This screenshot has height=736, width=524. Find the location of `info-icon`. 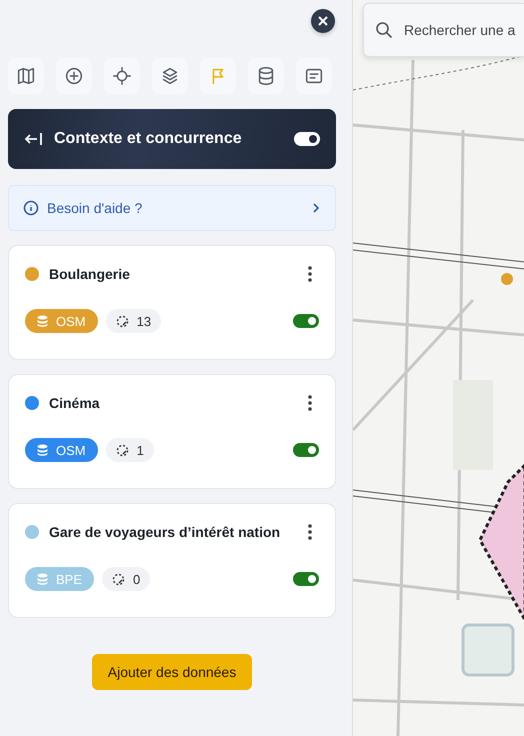

info-icon is located at coordinates (31, 208).